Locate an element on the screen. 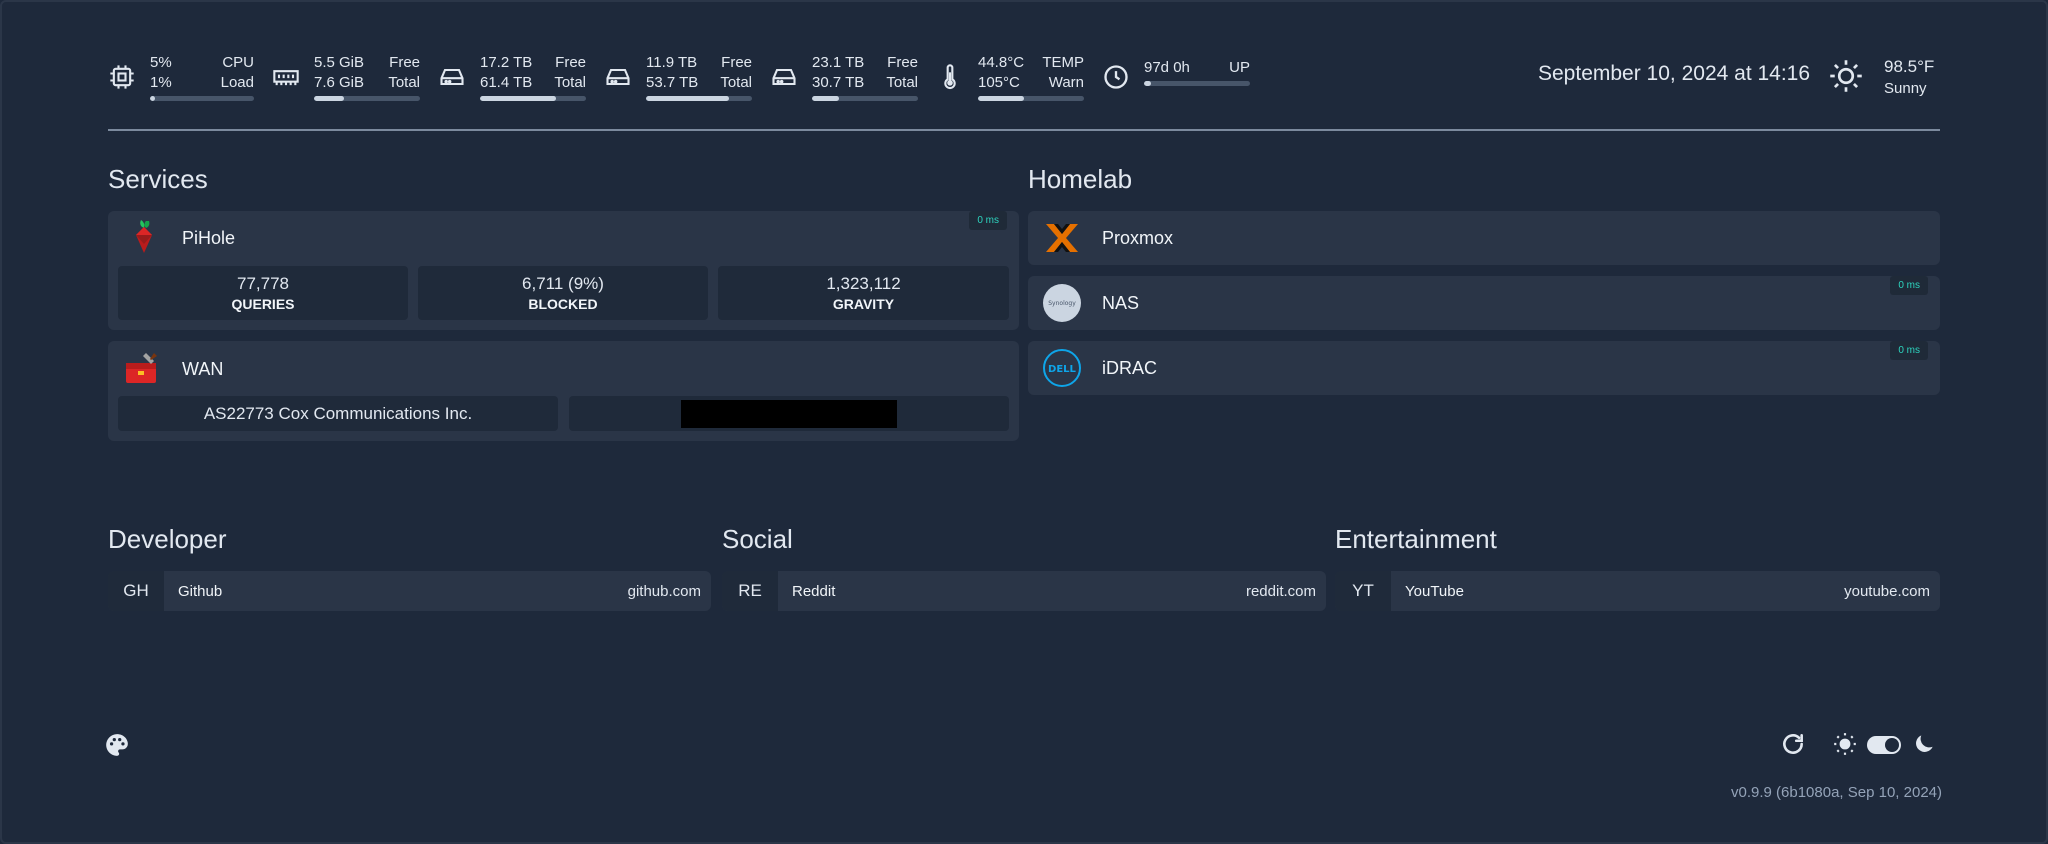  disk2-usage-bar is located at coordinates (699, 98).